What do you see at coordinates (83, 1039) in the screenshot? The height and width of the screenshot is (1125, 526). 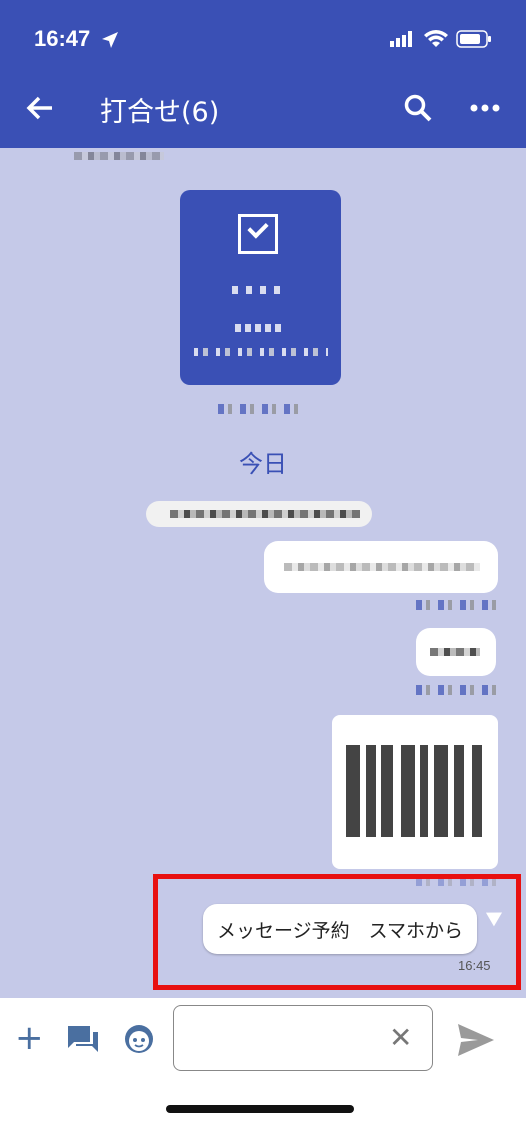 I see `chat-icon` at bounding box center [83, 1039].